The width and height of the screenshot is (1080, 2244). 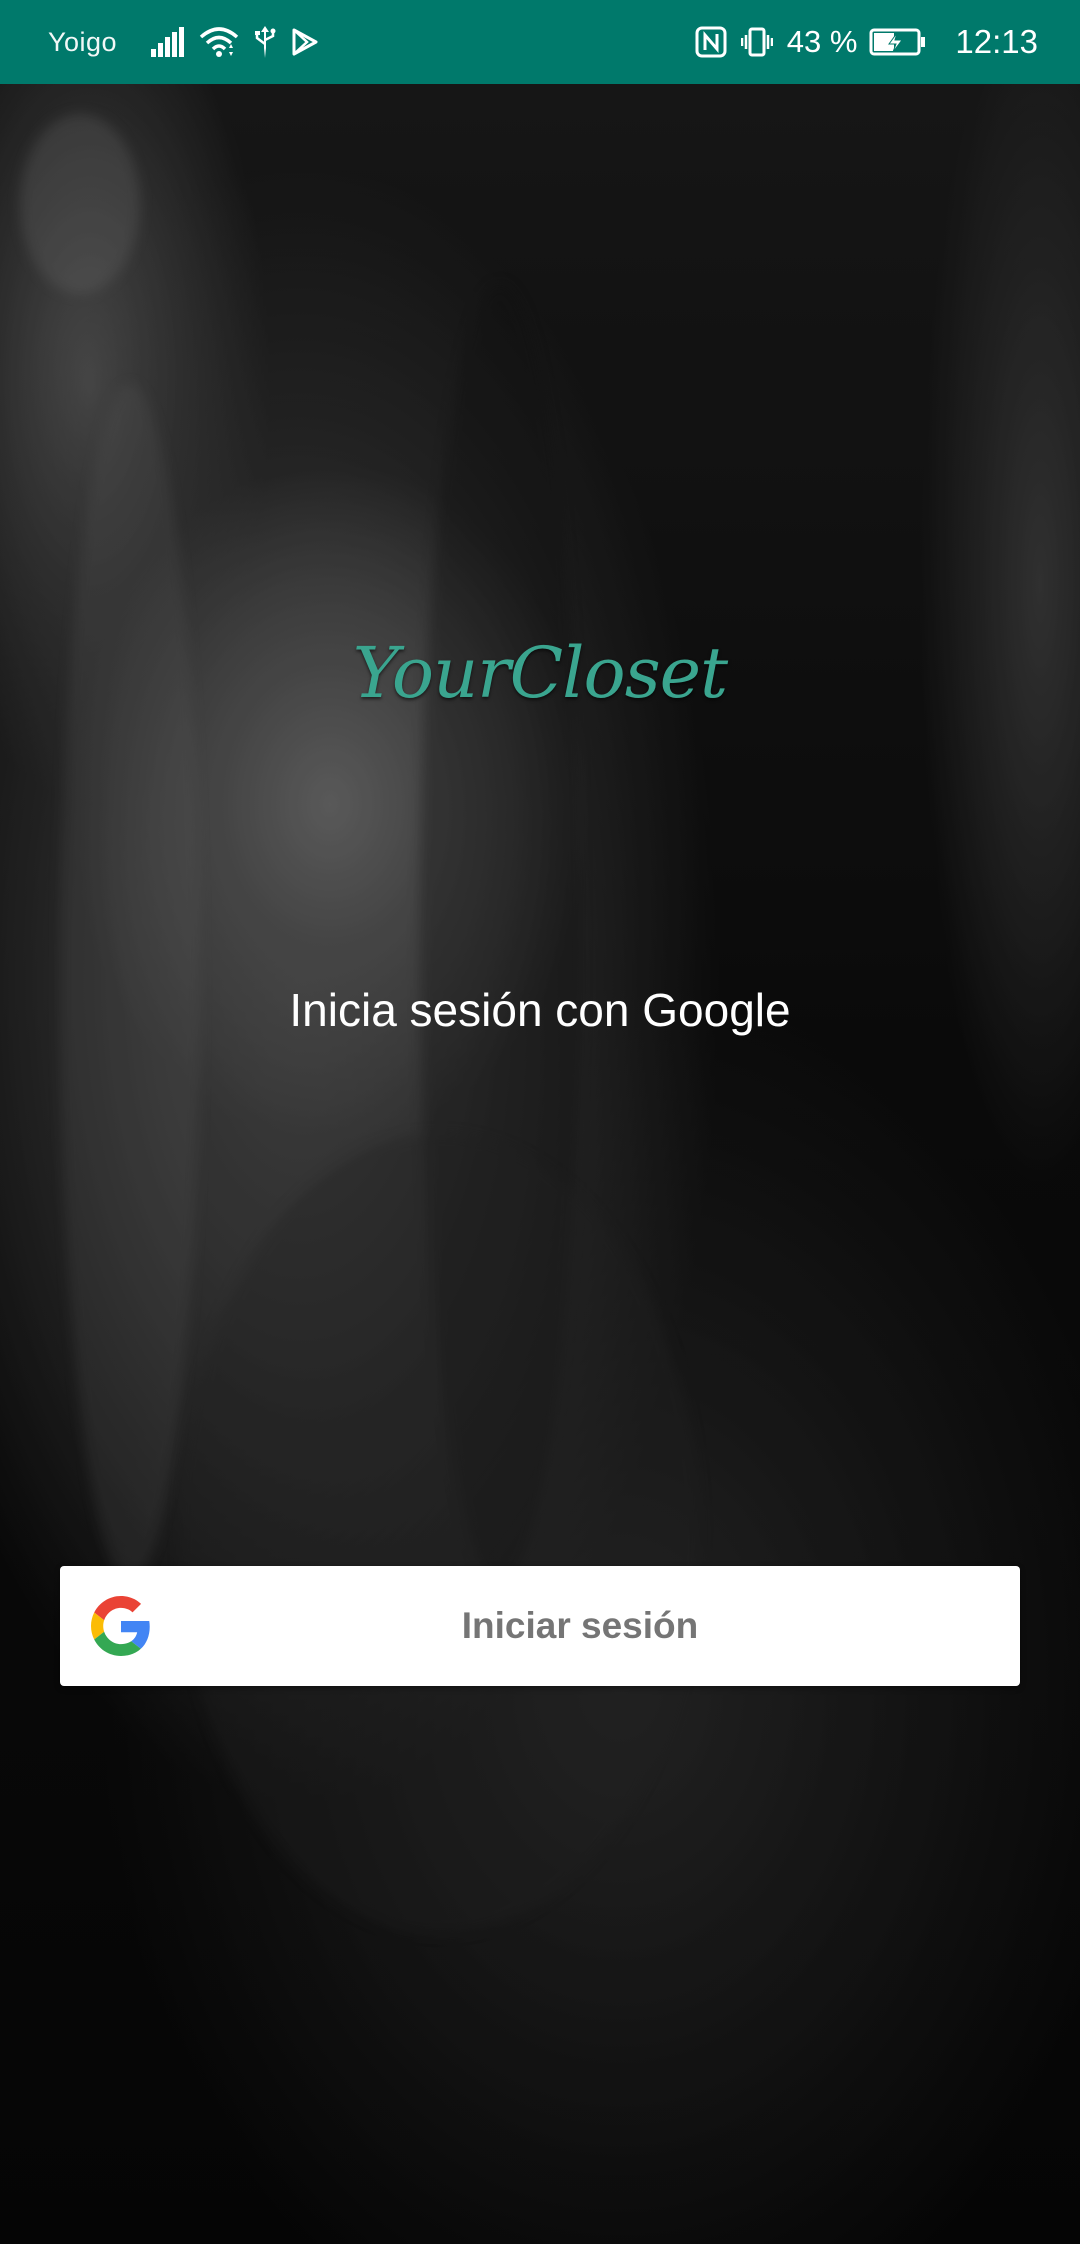 I want to click on google-signin-button: Iniciar sesión, so click(x=540, y=1626).